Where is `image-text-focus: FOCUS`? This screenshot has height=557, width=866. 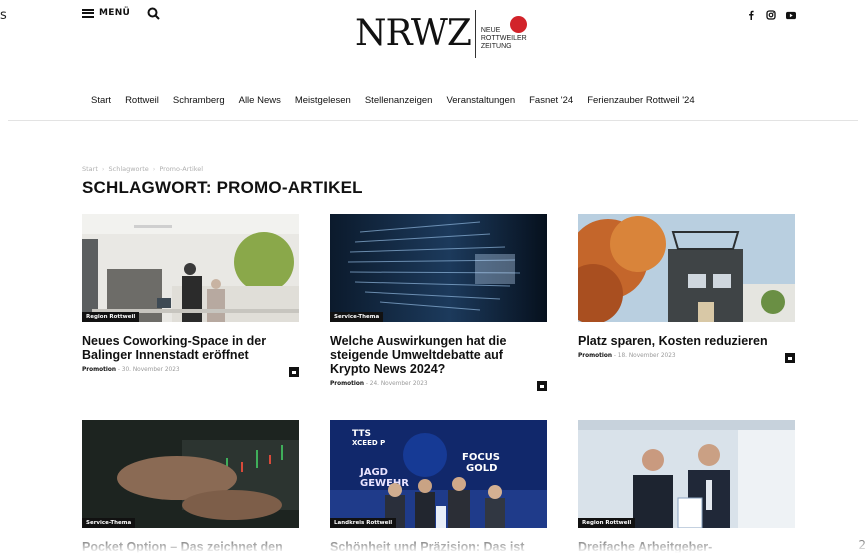 image-text-focus: FOCUS is located at coordinates (481, 457).